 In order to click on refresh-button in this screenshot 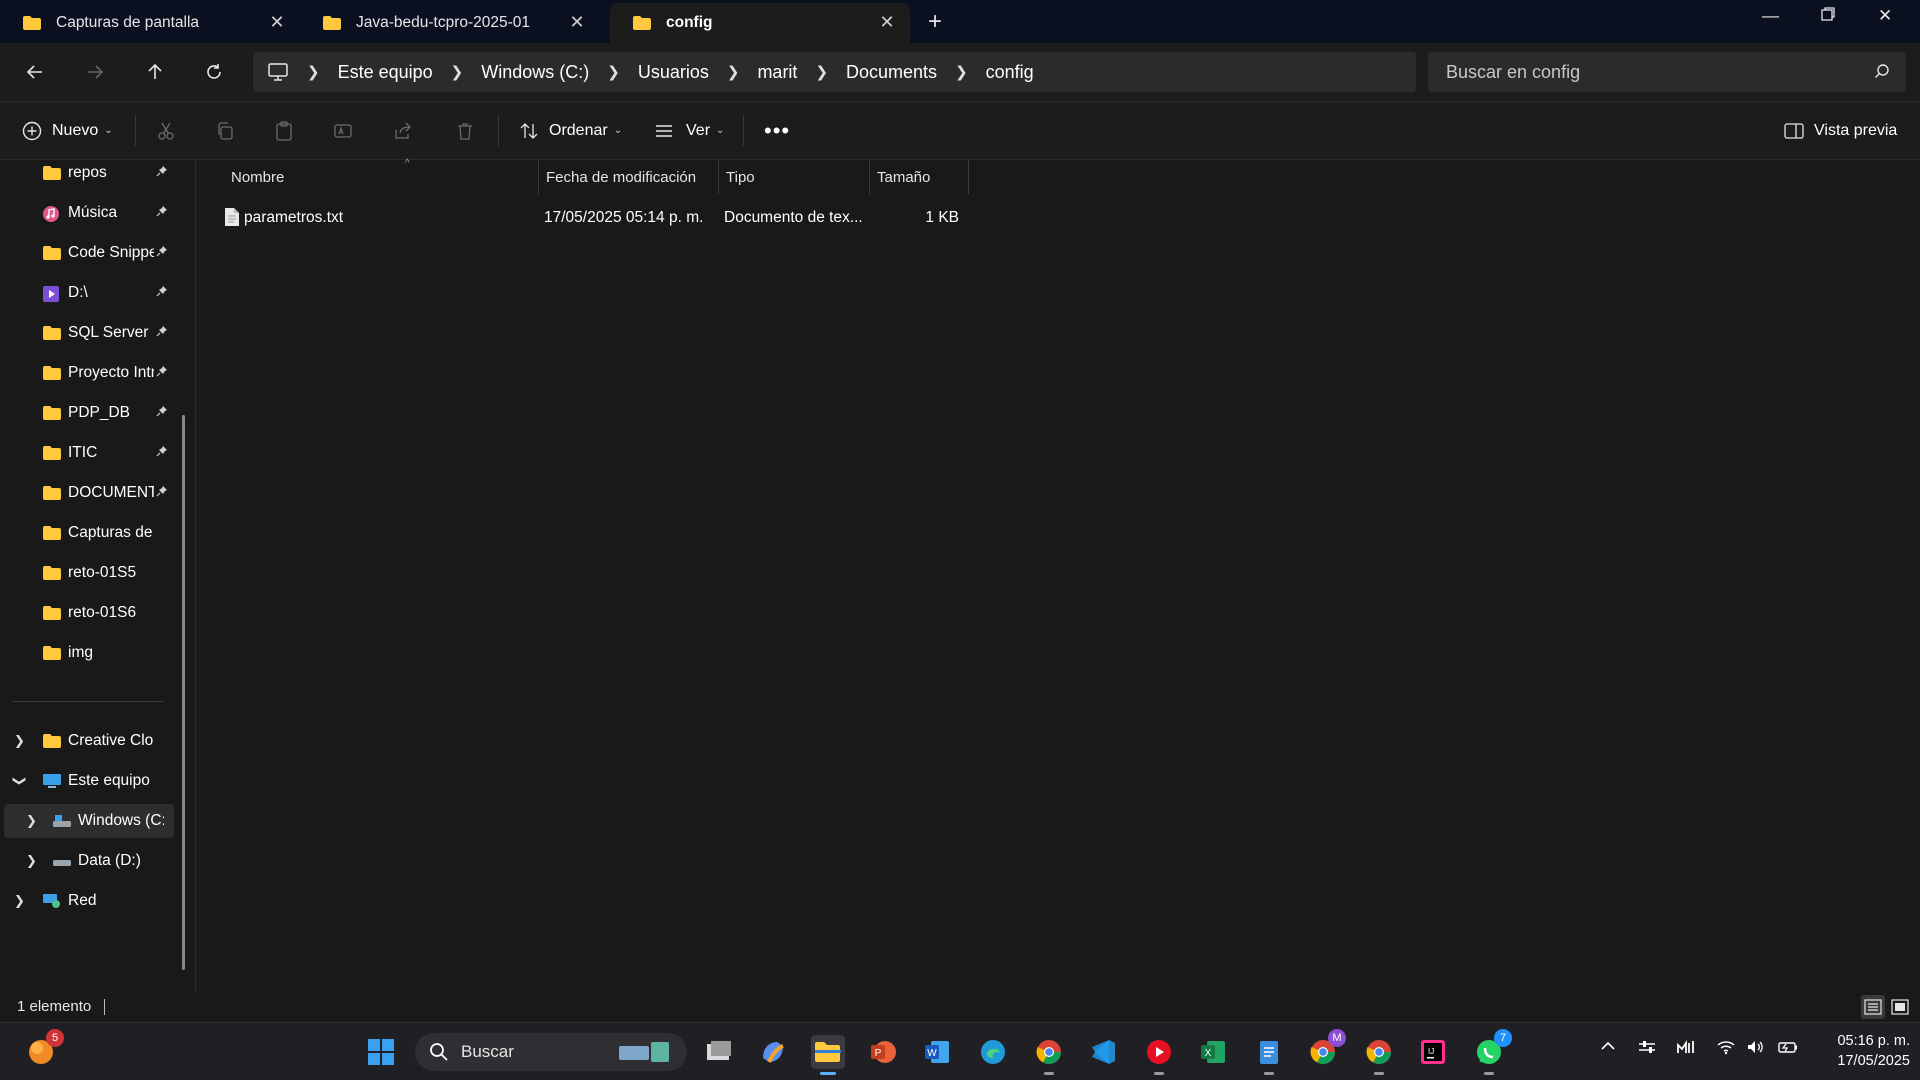, I will do `click(214, 72)`.